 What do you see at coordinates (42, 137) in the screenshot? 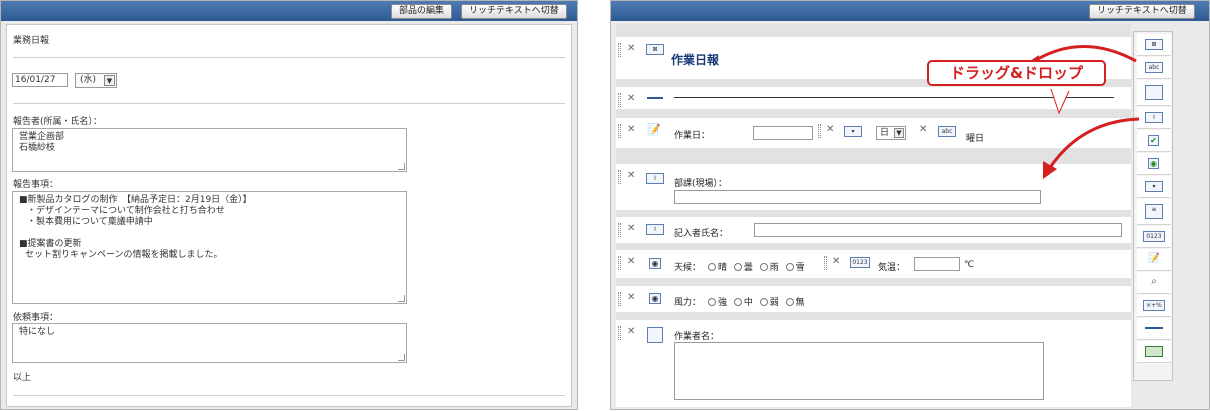
I see `reporter-line: 営業企画部` at bounding box center [42, 137].